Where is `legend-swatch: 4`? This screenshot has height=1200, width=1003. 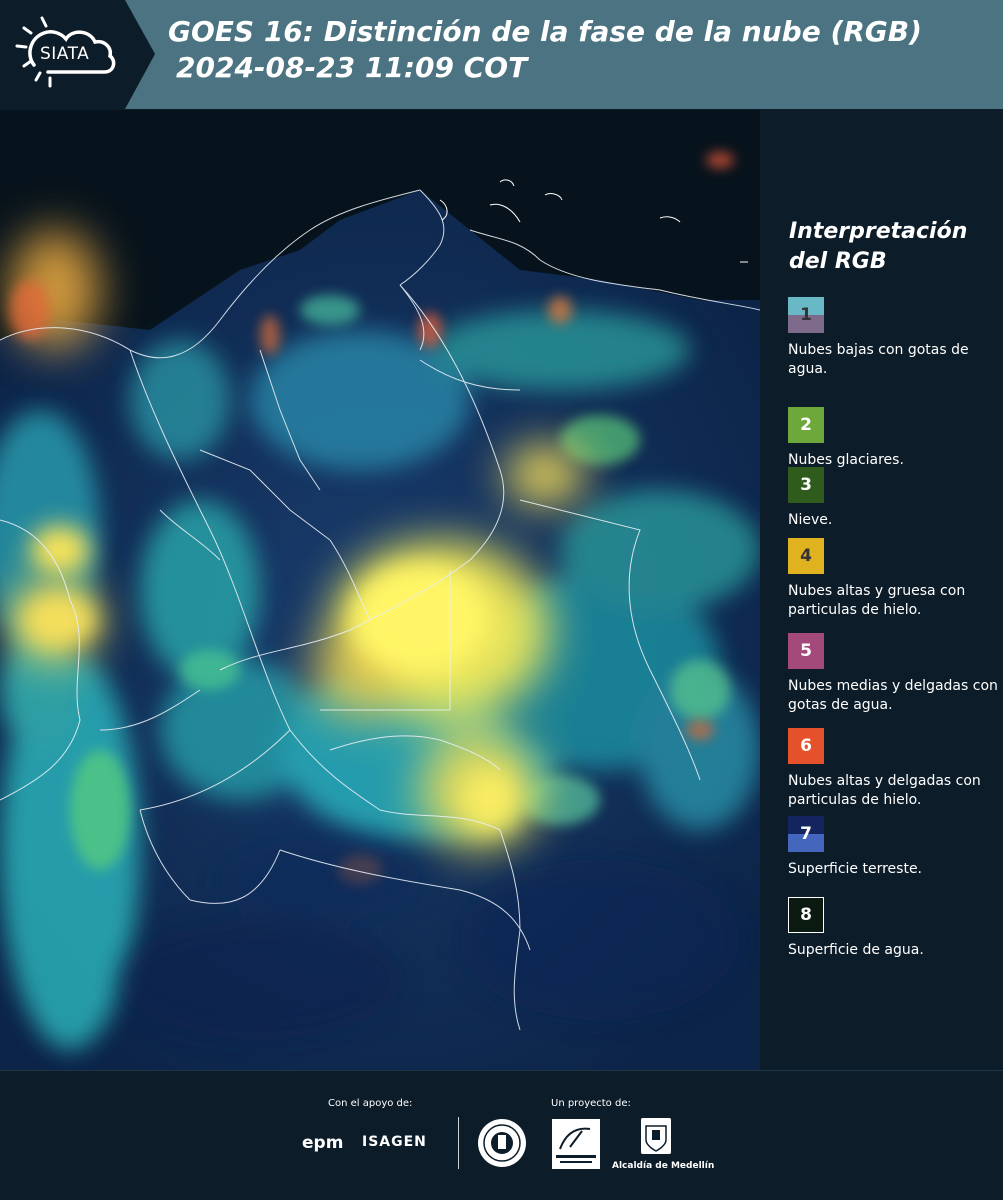
legend-swatch: 4 is located at coordinates (806, 556).